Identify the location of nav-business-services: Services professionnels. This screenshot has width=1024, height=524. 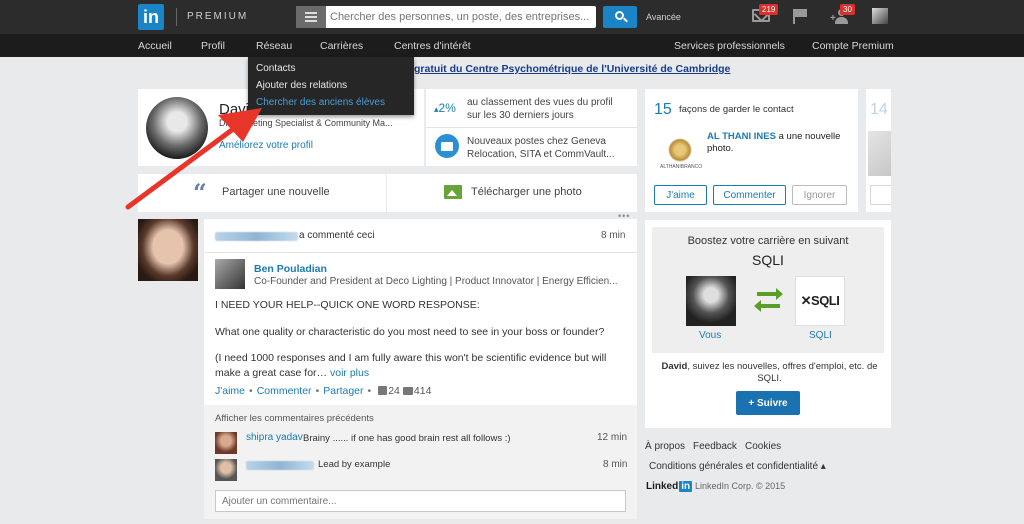
(729, 46).